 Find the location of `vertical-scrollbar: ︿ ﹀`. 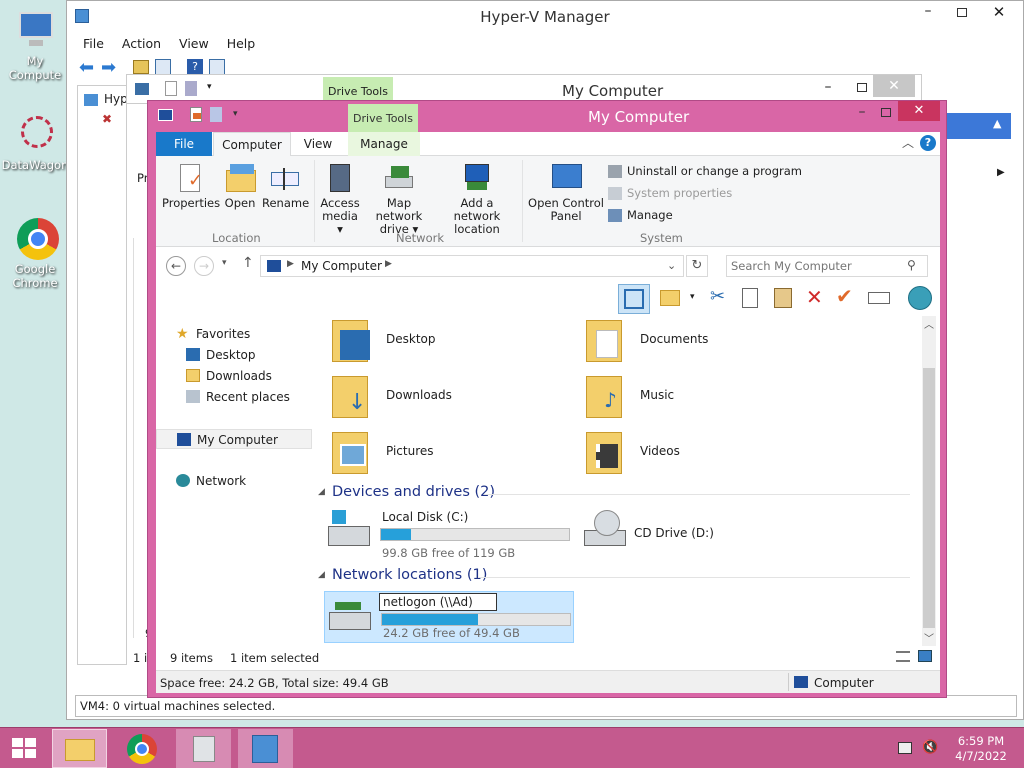

vertical-scrollbar: ︿ ﹀ is located at coordinates (929, 481).